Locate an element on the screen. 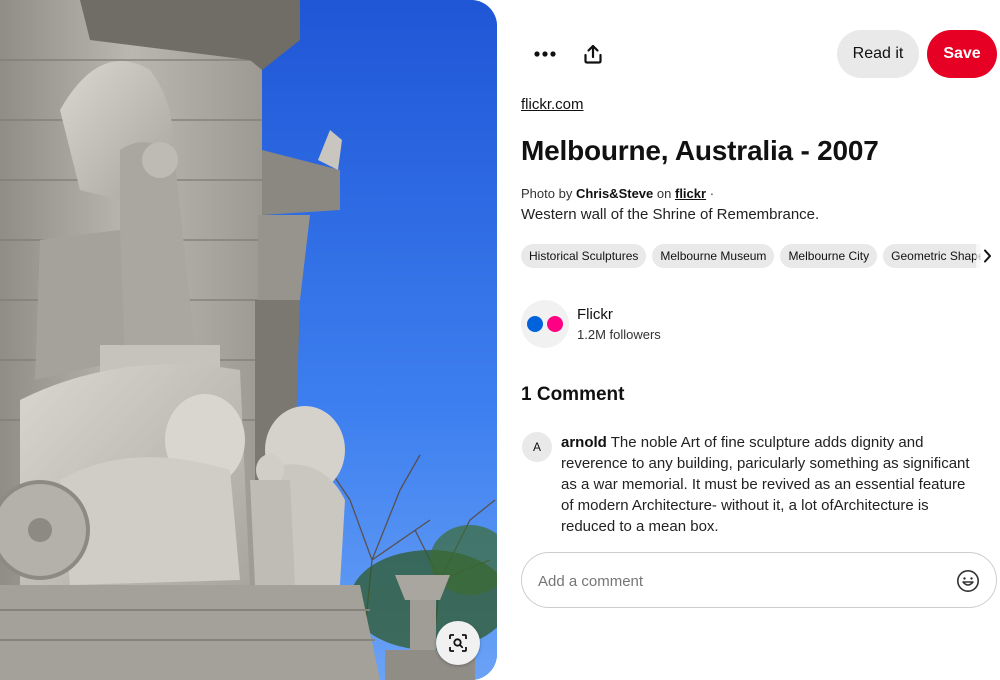 This screenshot has width=1000, height=680. tag-chip: Melbourne City is located at coordinates (829, 256).